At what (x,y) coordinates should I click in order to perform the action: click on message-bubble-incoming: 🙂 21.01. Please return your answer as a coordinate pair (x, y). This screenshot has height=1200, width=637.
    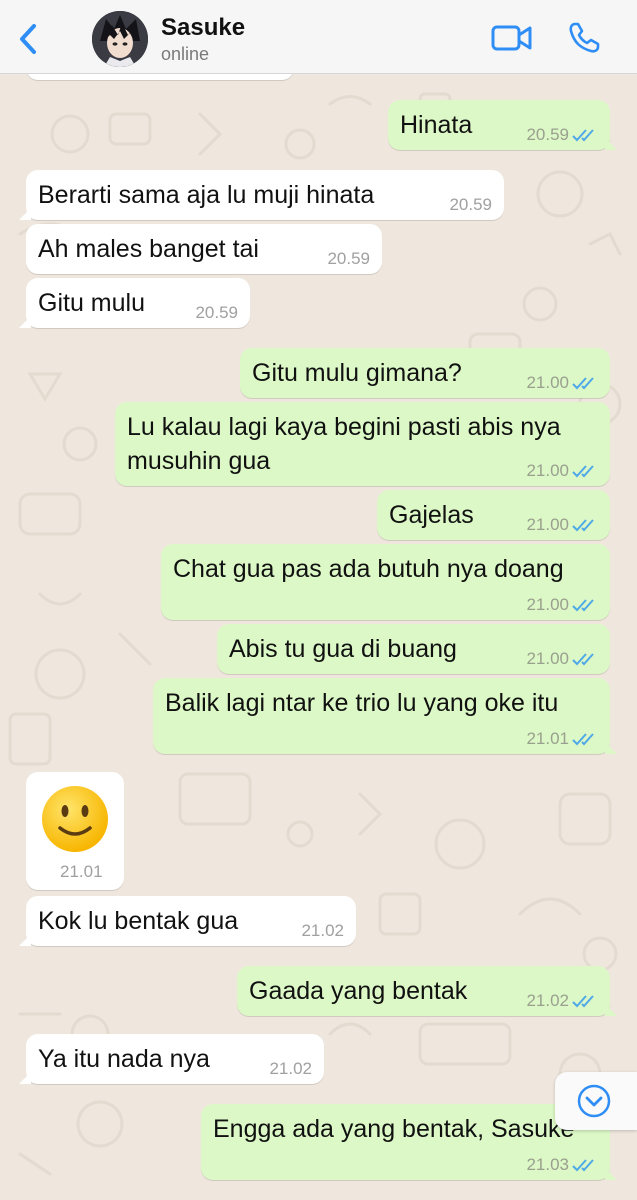
    Looking at the image, I should click on (75, 831).